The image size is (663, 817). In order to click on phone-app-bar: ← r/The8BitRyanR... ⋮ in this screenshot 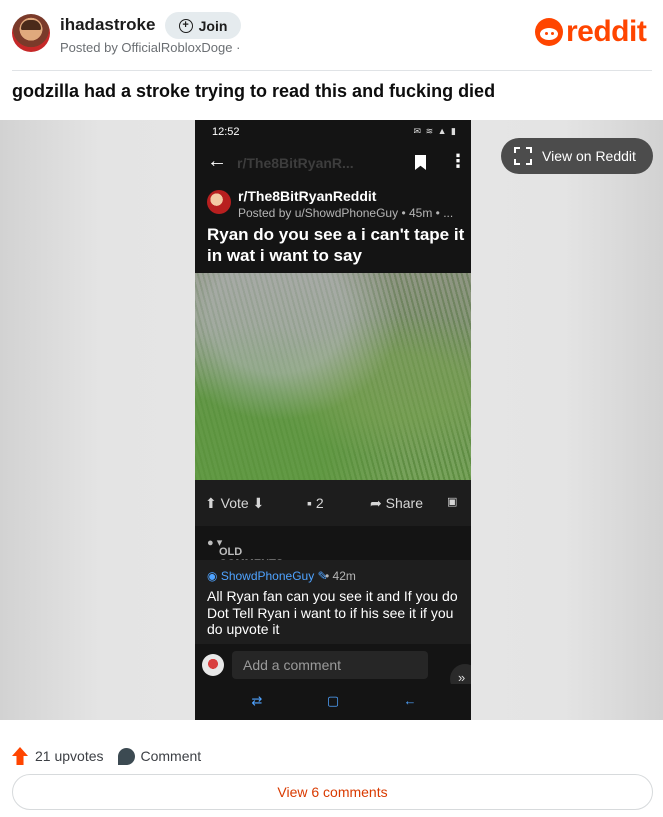, I will do `click(333, 163)`.